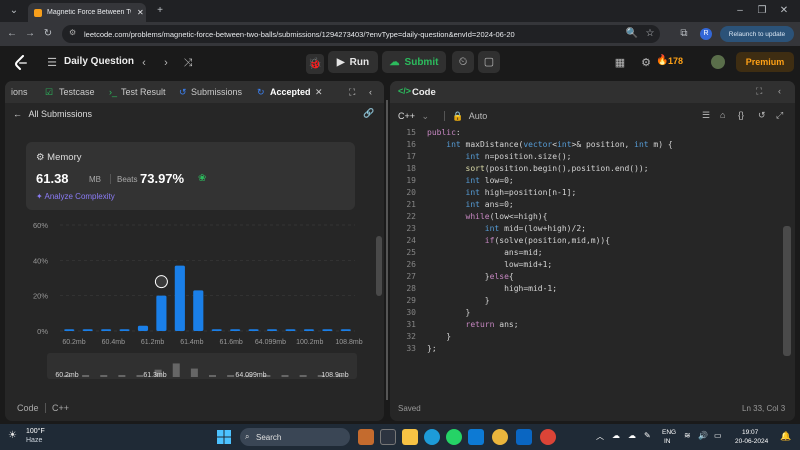 Image resolution: width=800 pixels, height=450 pixels. What do you see at coordinates (741, 115) in the screenshot?
I see `braces-icon: {}` at bounding box center [741, 115].